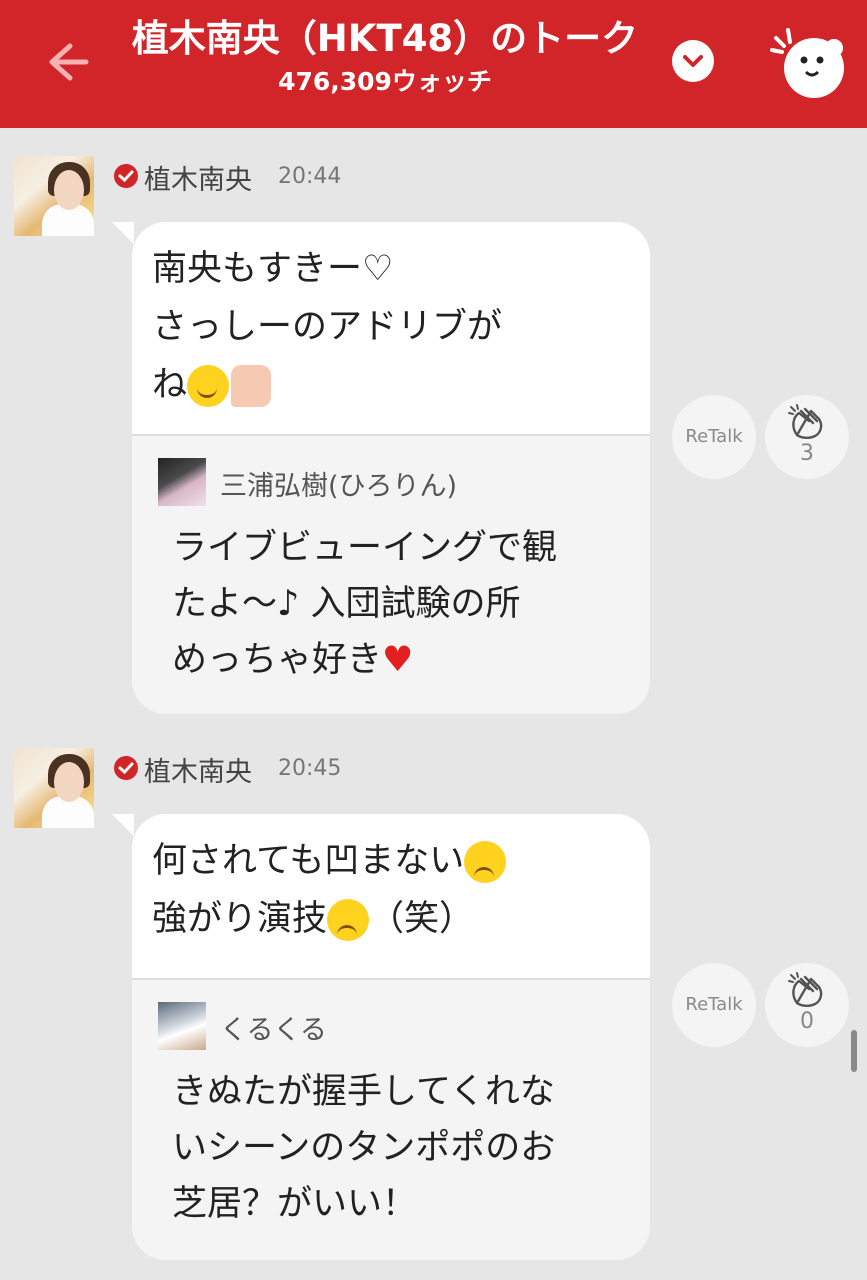 The height and width of the screenshot is (1280, 867). Describe the element at coordinates (385, 38) in the screenshot. I see `page-title: 植木南央（HKT48）のトーク` at that location.